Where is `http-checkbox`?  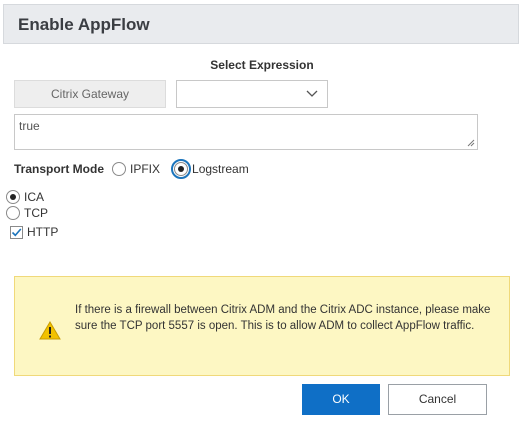 http-checkbox is located at coordinates (16, 232).